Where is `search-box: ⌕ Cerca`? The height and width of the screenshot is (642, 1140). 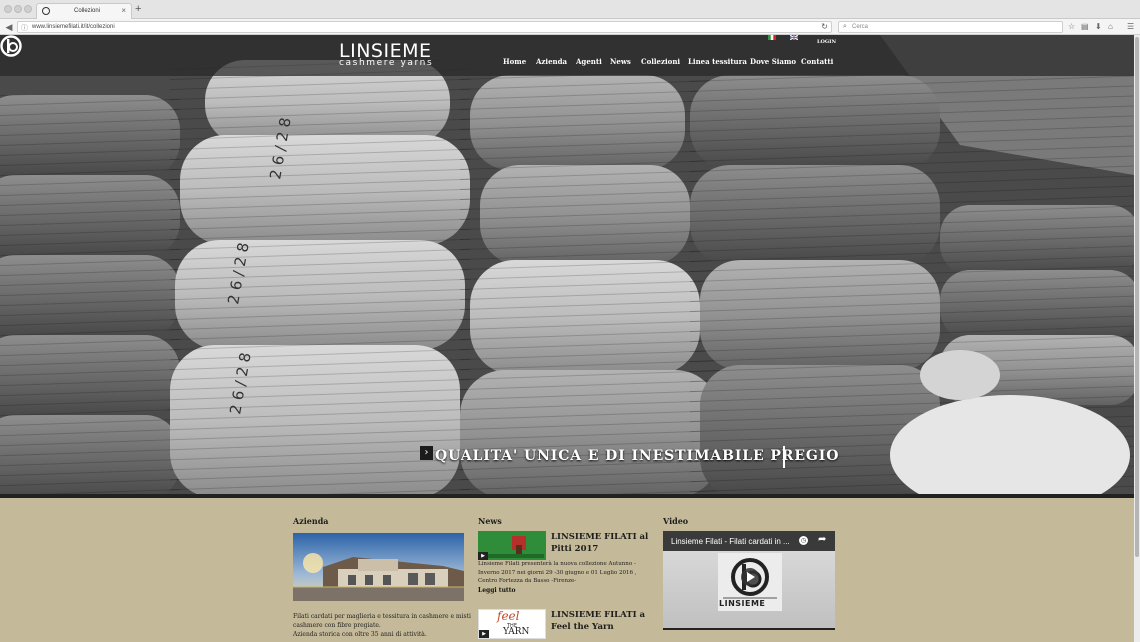
search-box: ⌕ Cerca is located at coordinates (950, 27).